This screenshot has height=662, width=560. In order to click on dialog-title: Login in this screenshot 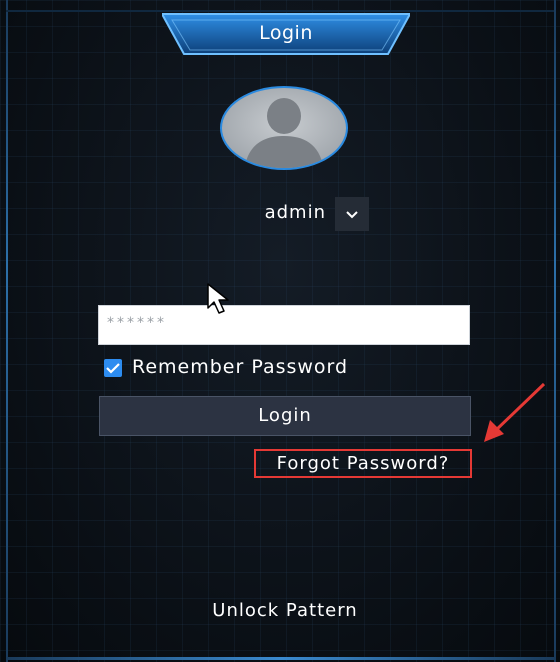, I will do `click(286, 33)`.